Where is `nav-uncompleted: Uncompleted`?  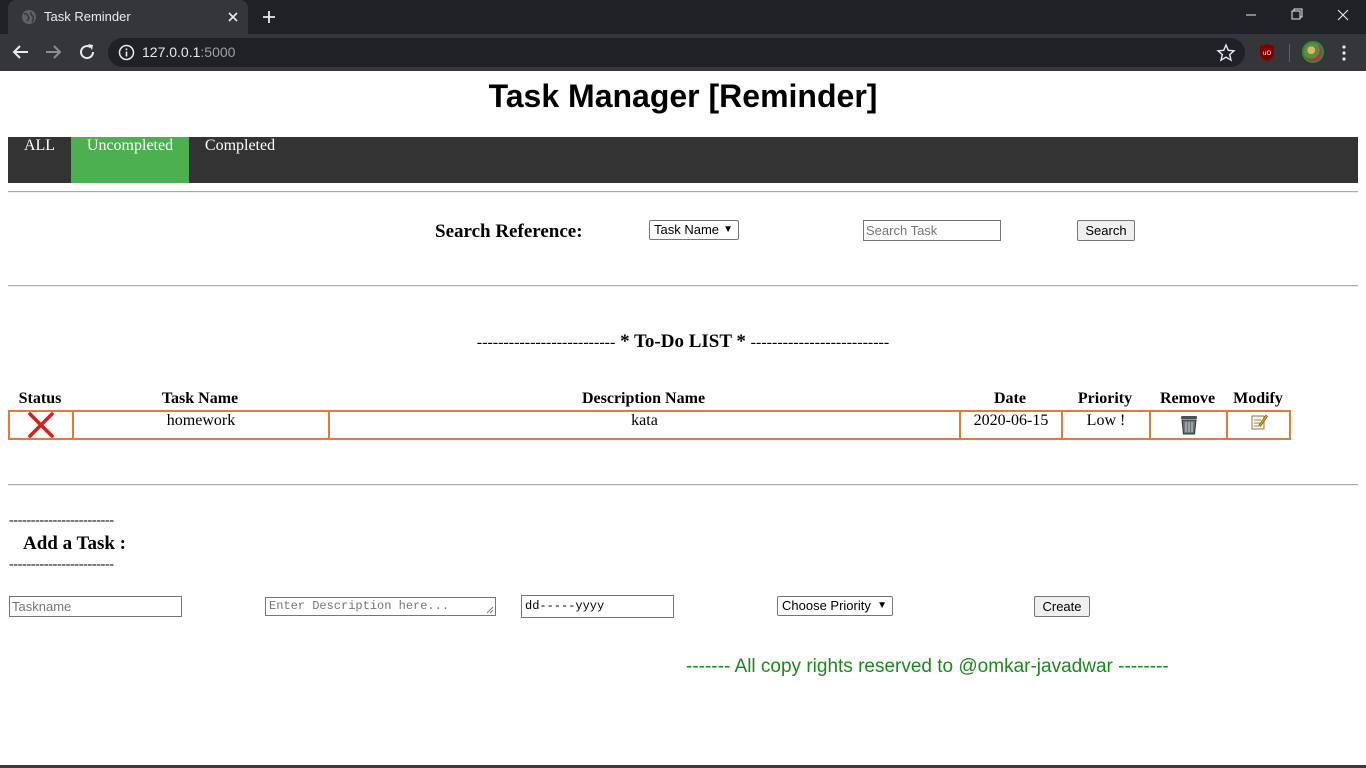 nav-uncompleted: Uncompleted is located at coordinates (130, 160).